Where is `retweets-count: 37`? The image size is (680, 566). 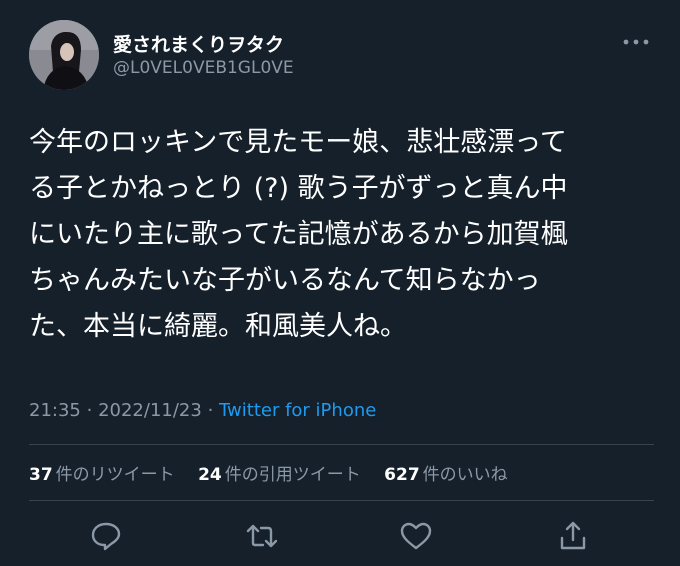
retweets-count: 37 is located at coordinates (41, 475).